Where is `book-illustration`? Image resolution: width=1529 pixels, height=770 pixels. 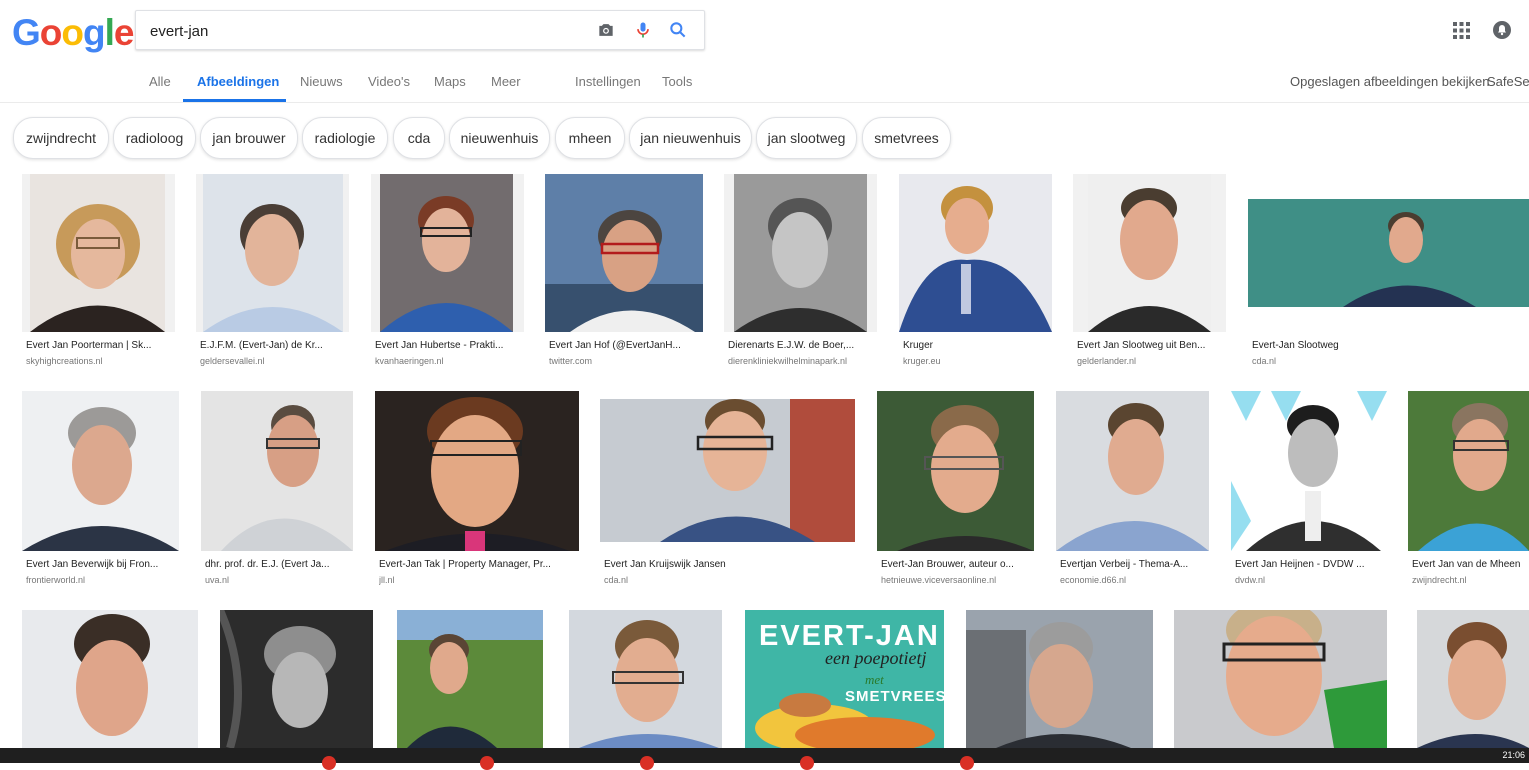 book-illustration is located at coordinates (845, 720).